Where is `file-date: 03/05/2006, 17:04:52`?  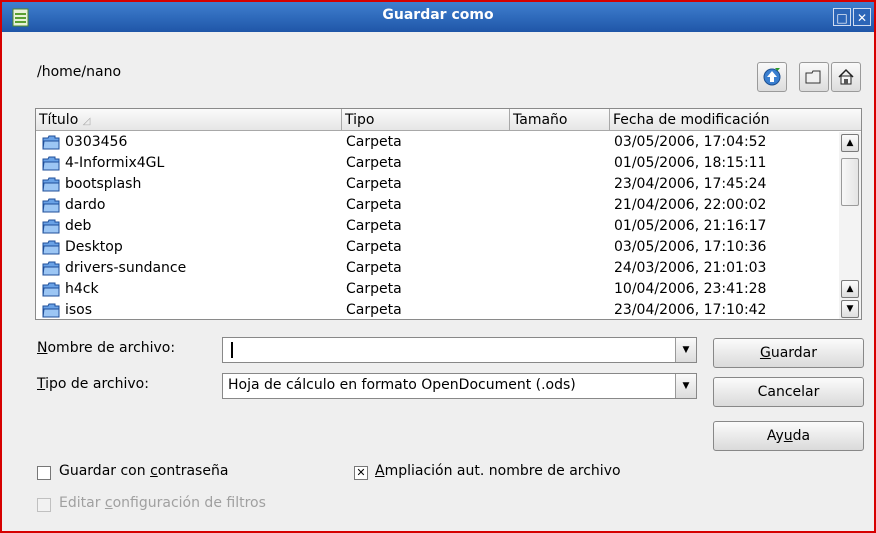 file-date: 03/05/2006, 17:04:52 is located at coordinates (690, 142).